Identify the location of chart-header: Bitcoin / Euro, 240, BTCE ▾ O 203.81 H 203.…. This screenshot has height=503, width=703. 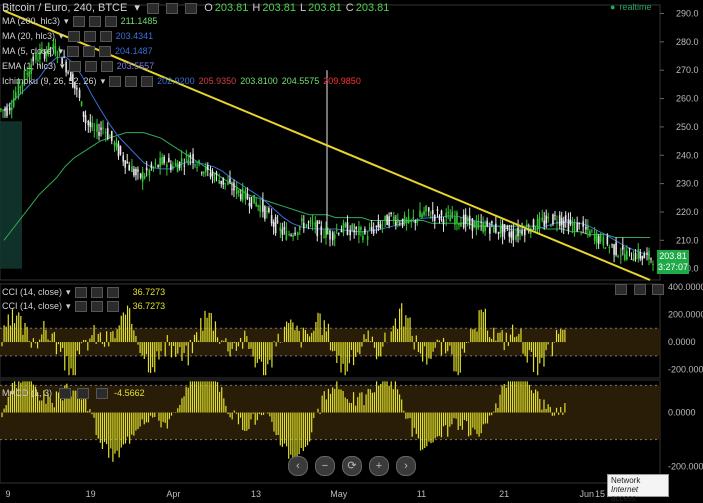
(199, 7).